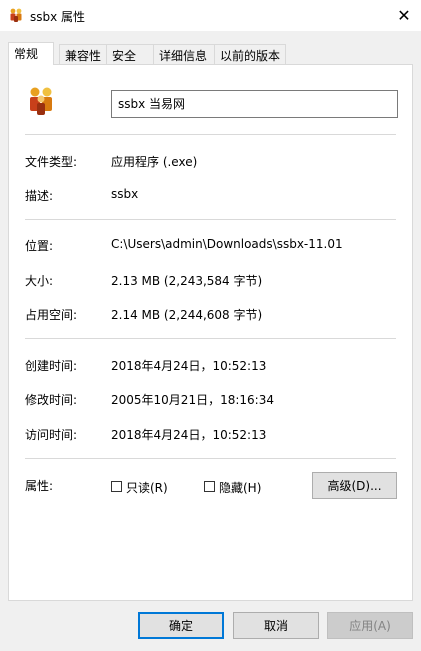 This screenshot has width=421, height=651. What do you see at coordinates (51, 315) in the screenshot?
I see `disk-size-label: 占用空间:` at bounding box center [51, 315].